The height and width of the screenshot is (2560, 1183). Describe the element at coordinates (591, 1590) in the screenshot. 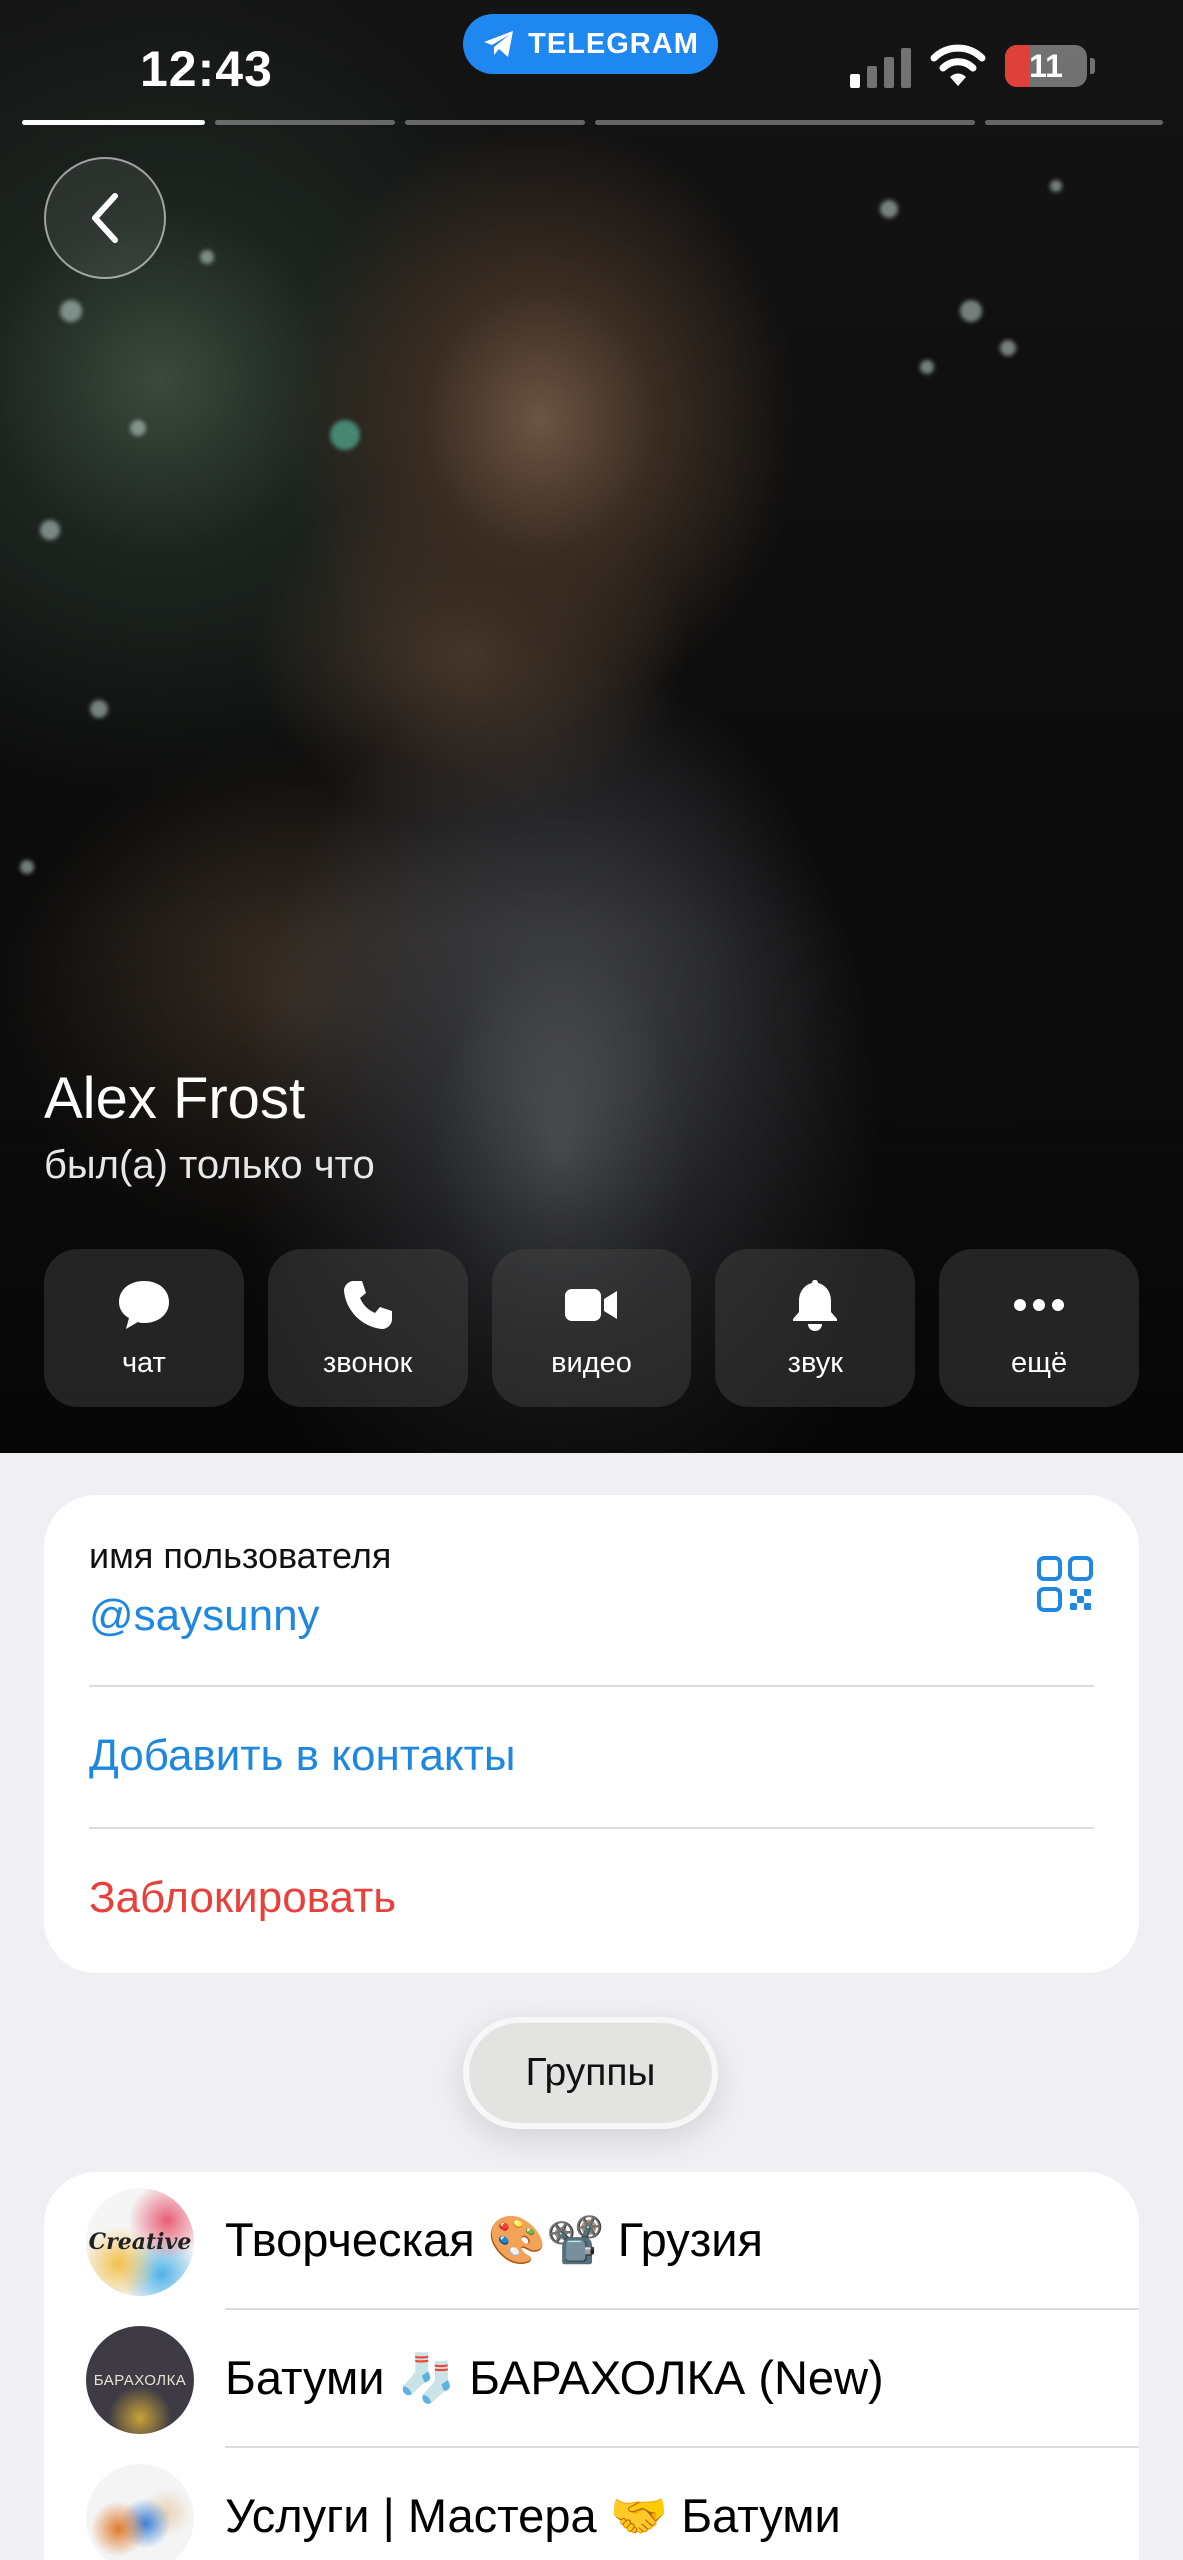

I see `username-row: имя пользователя @saysunny` at that location.